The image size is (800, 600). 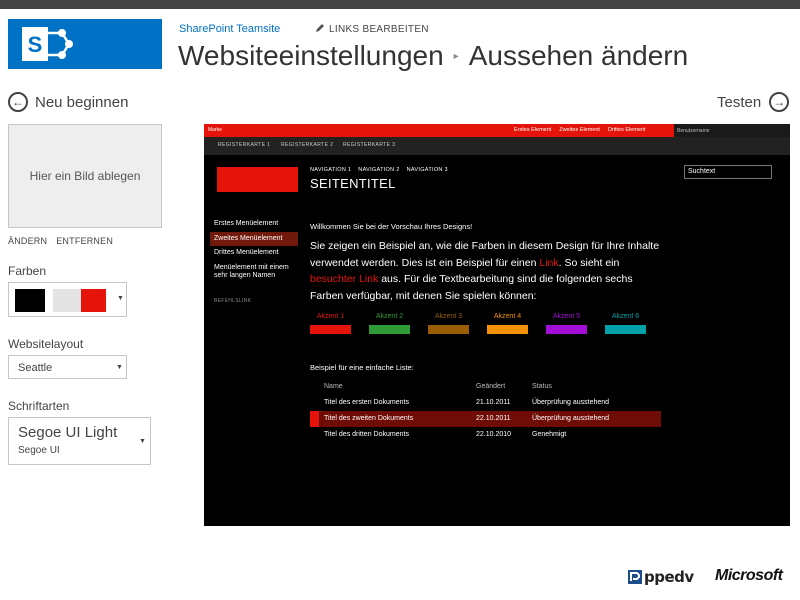 I want to click on column-header-name: Name, so click(x=333, y=386).